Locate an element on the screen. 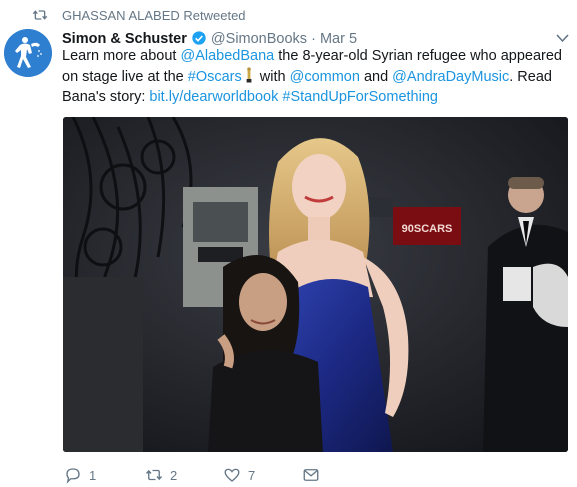  avatar is located at coordinates (28, 53).